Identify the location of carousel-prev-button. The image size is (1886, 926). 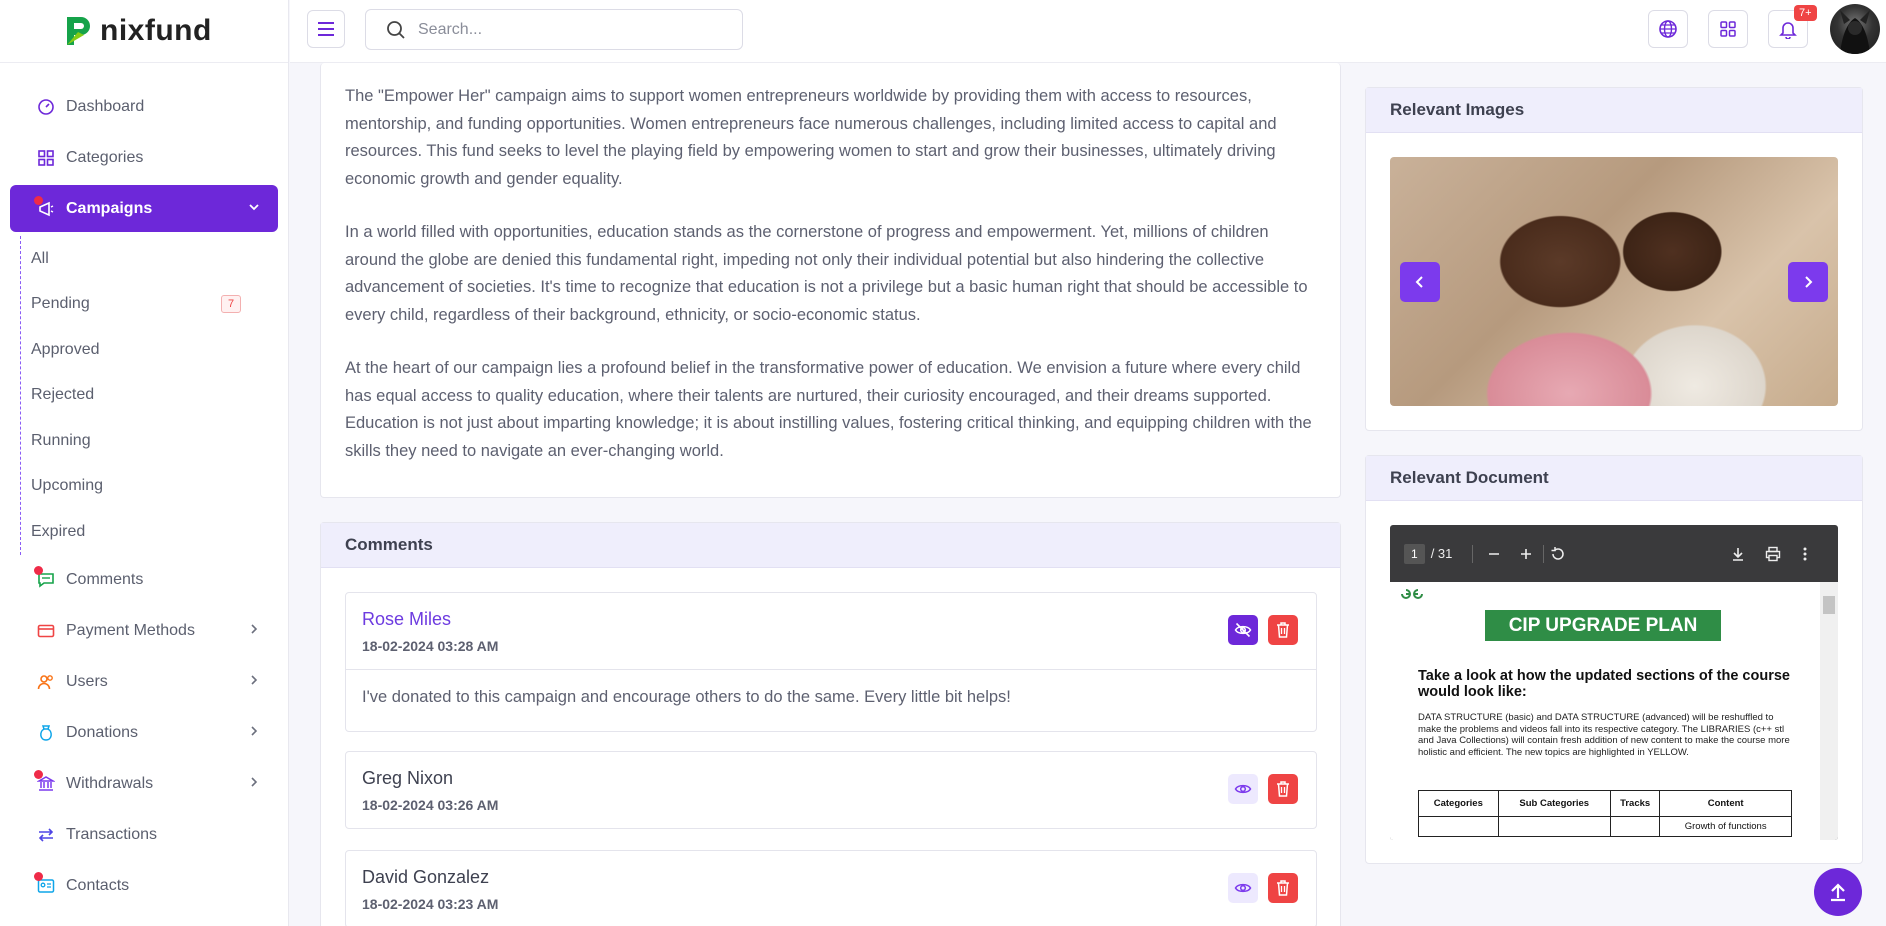
(1420, 282).